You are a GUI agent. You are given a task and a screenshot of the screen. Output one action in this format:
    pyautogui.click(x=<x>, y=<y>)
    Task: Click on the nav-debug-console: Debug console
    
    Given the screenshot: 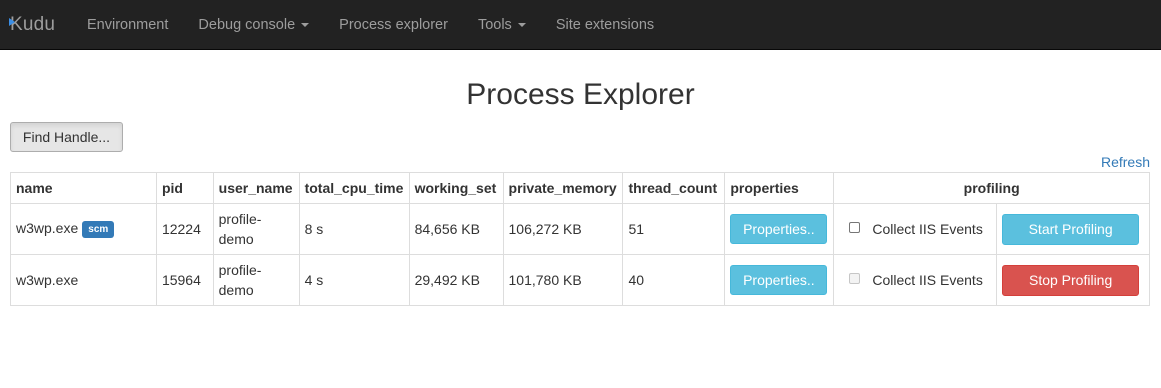 What is the action you would take?
    pyautogui.click(x=253, y=25)
    